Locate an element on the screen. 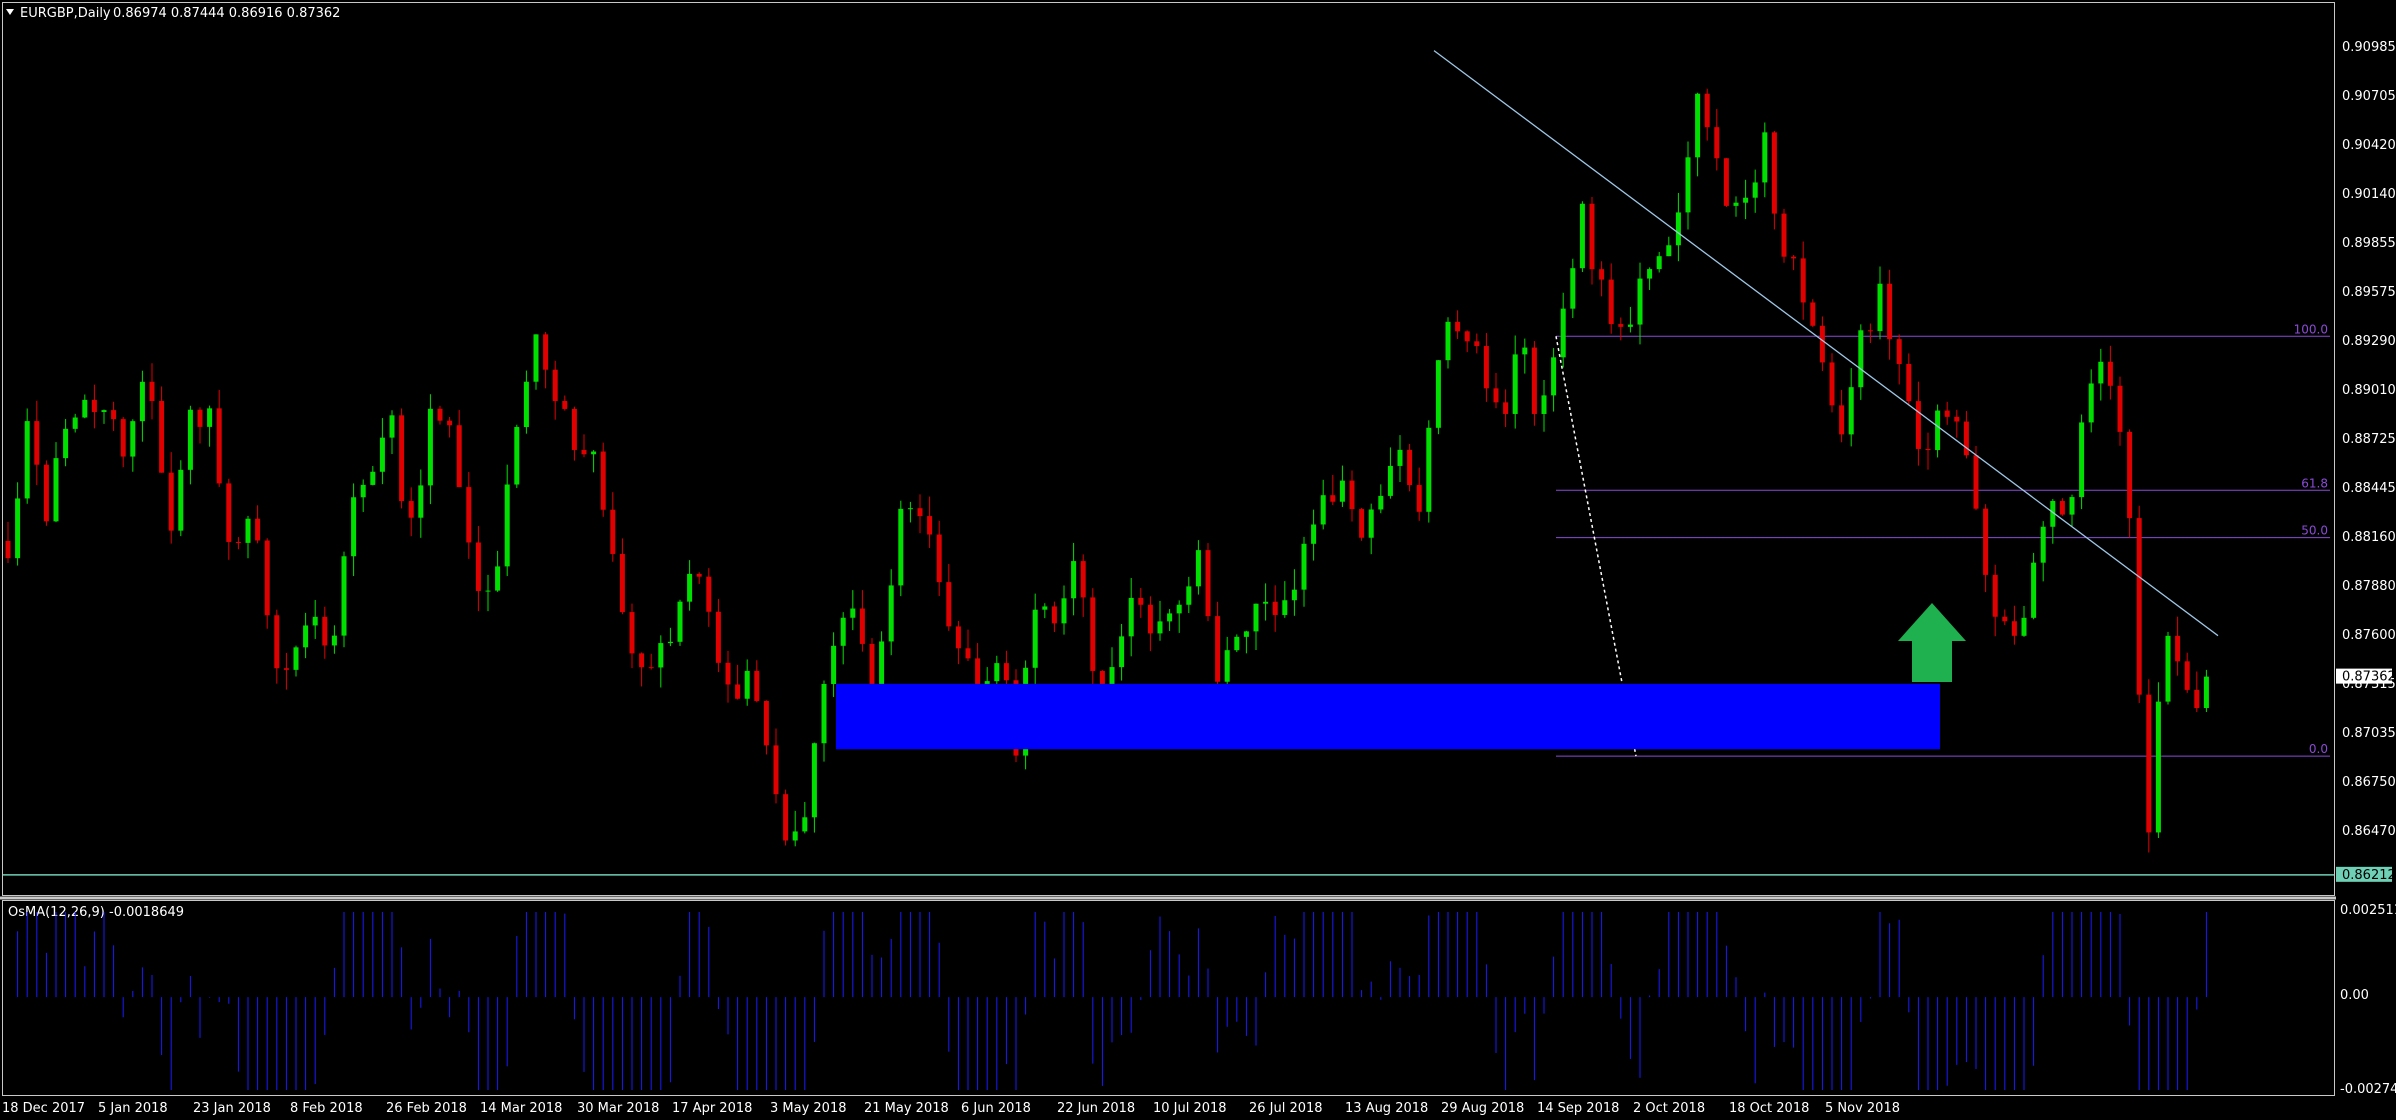 The width and height of the screenshot is (2396, 1120). symbol-label: EURGBP,Daily is located at coordinates (65, 13).